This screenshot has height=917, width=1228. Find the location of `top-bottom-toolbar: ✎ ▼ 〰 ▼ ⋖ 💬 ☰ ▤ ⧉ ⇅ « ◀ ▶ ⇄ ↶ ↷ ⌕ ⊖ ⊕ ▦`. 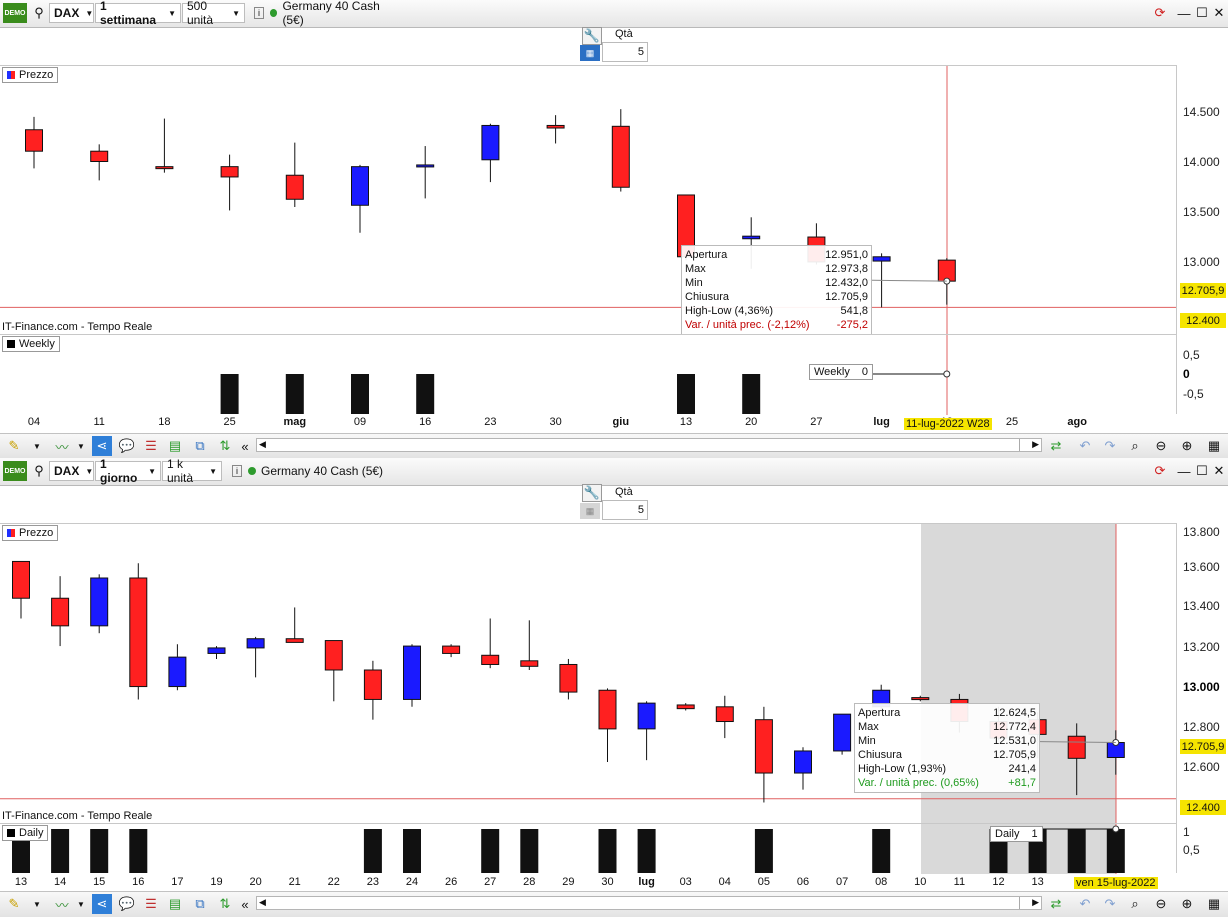

top-bottom-toolbar: ✎ ▼ 〰 ▼ ⋖ 💬 ☰ ▤ ⧉ ⇅ « ◀ ▶ ⇄ ↶ ↷ ⌕ ⊖ ⊕ ▦ is located at coordinates (614, 445).